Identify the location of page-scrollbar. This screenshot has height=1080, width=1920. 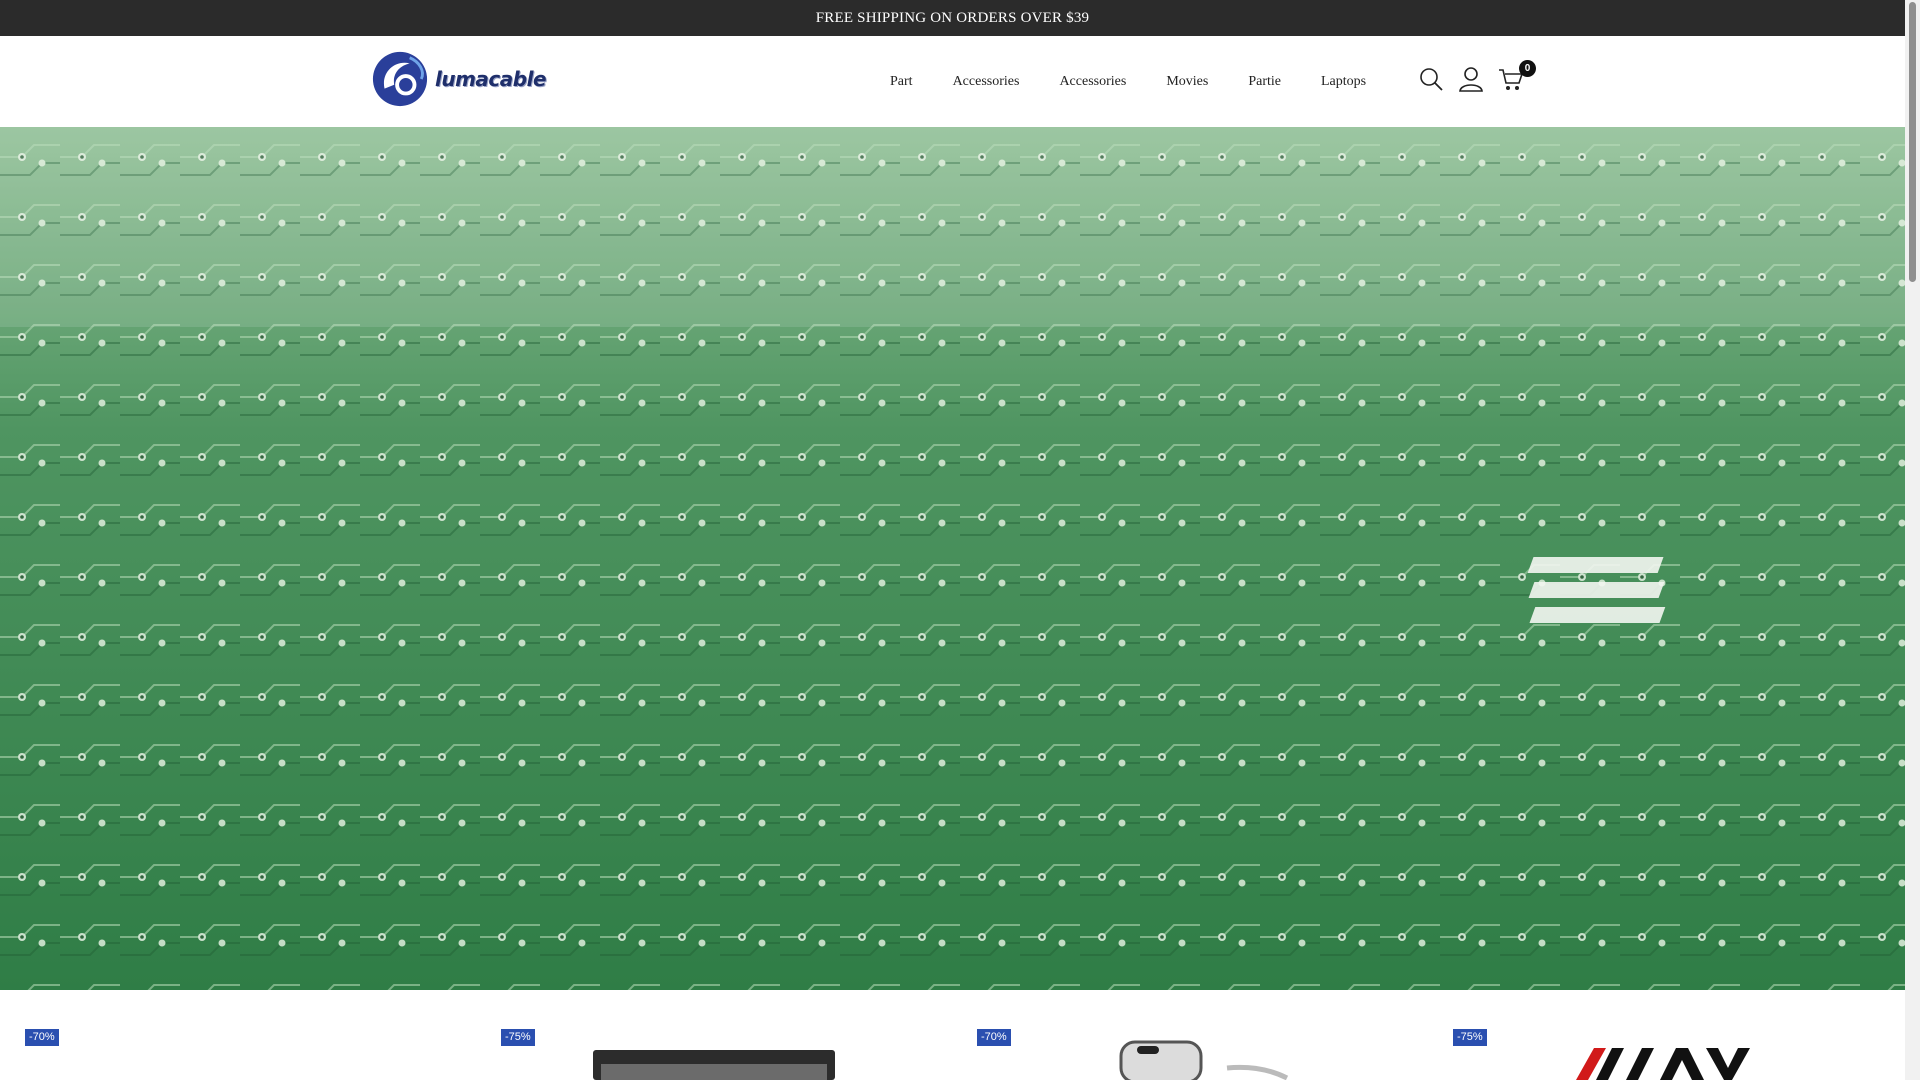
(1912, 540).